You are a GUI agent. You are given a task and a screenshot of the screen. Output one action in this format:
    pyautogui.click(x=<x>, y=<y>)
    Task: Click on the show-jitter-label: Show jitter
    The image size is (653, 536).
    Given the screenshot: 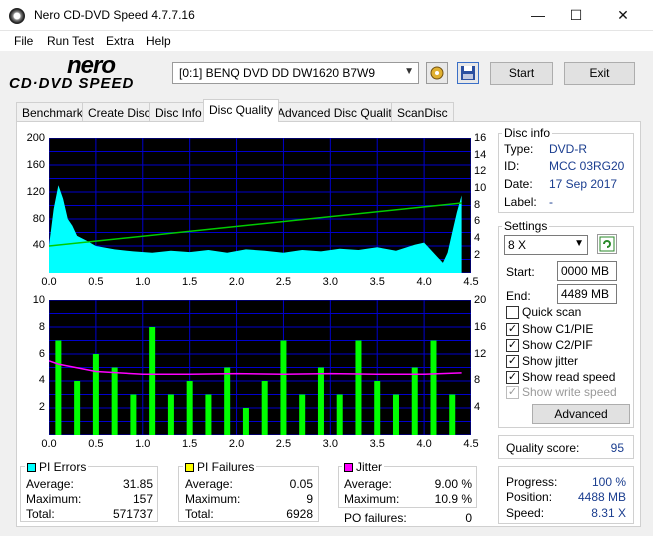 What is the action you would take?
    pyautogui.click(x=550, y=361)
    